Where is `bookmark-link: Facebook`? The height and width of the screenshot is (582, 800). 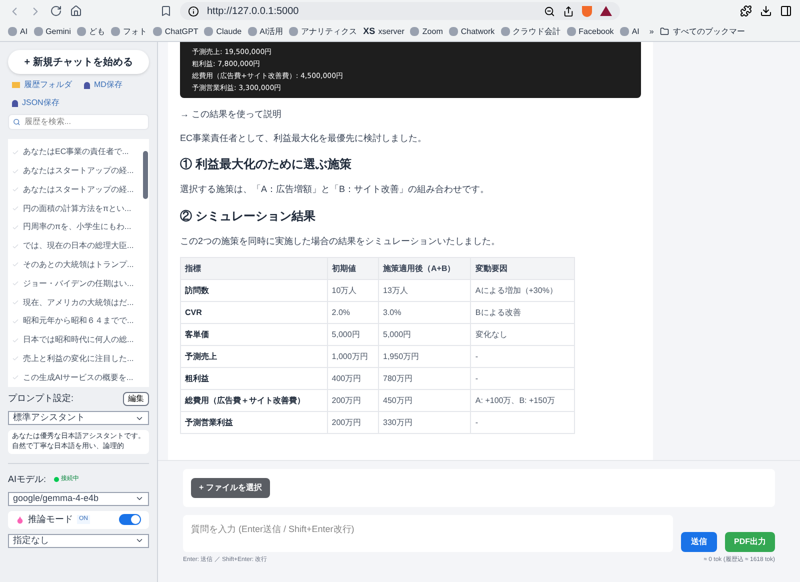 bookmark-link: Facebook is located at coordinates (590, 32).